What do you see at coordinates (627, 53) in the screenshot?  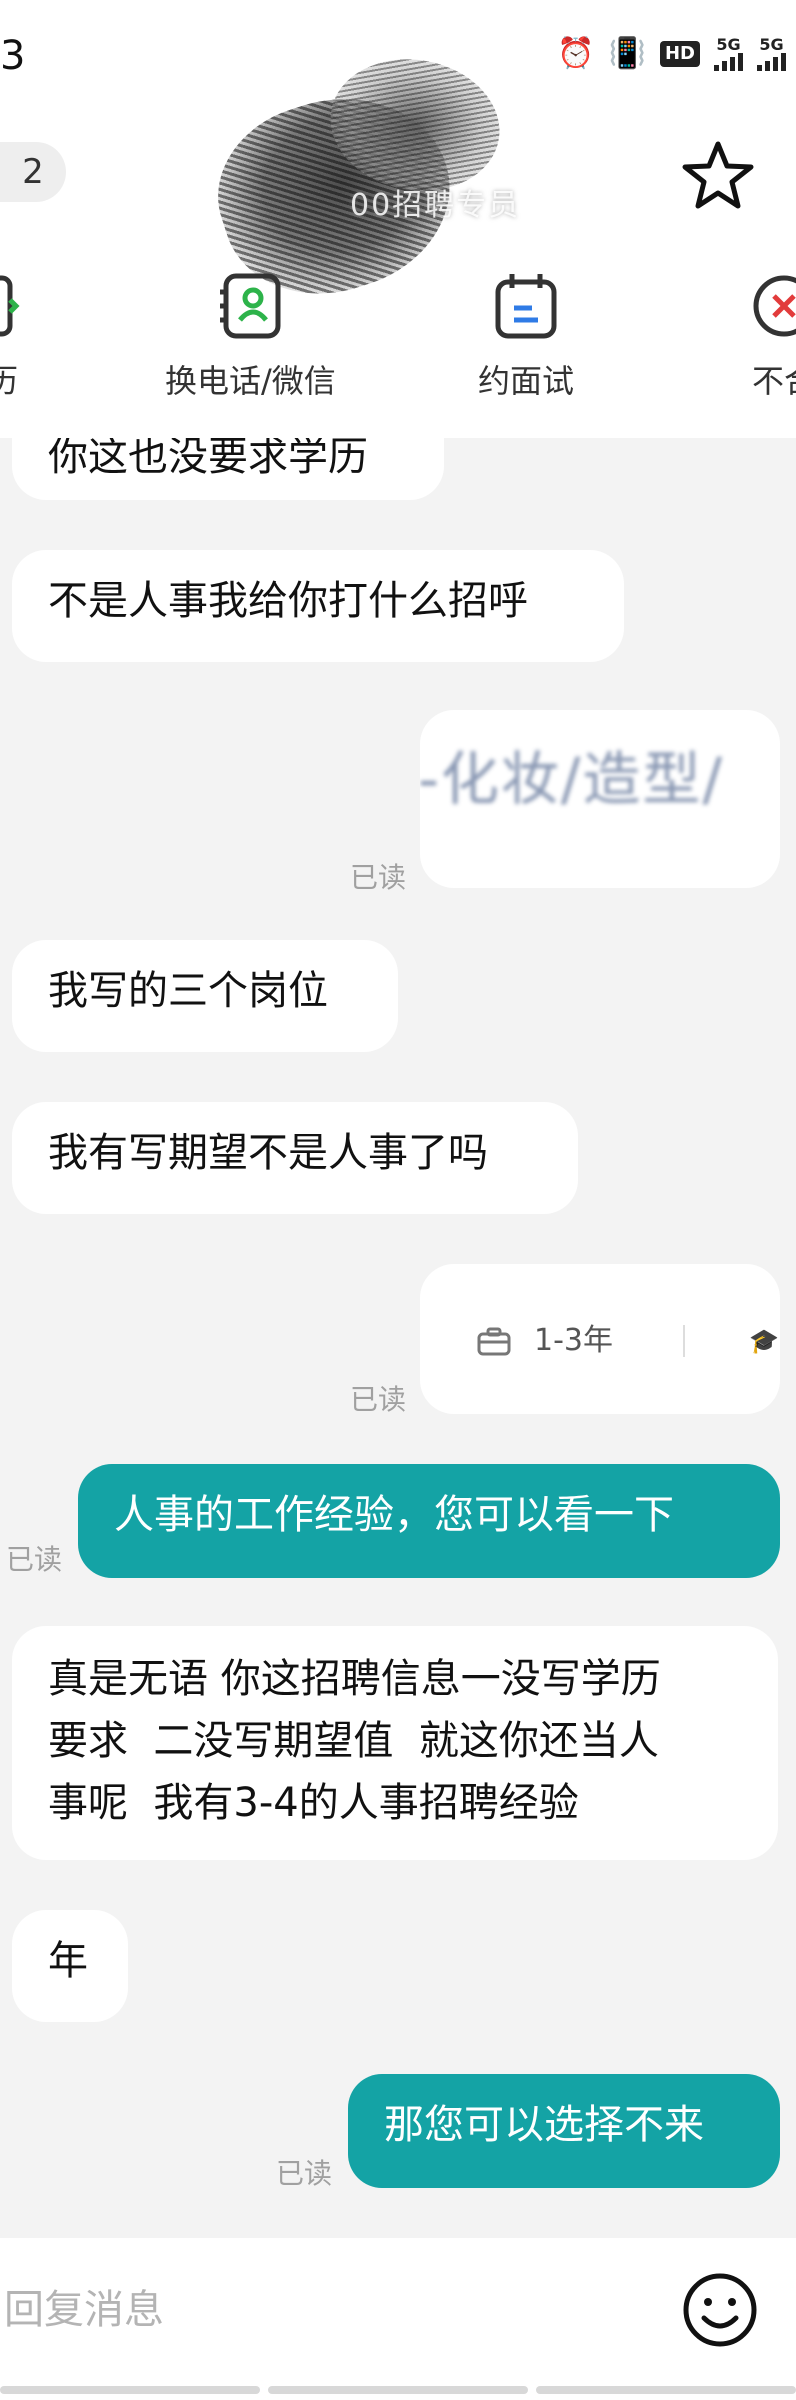 I see `vibrate-icon: 📳` at bounding box center [627, 53].